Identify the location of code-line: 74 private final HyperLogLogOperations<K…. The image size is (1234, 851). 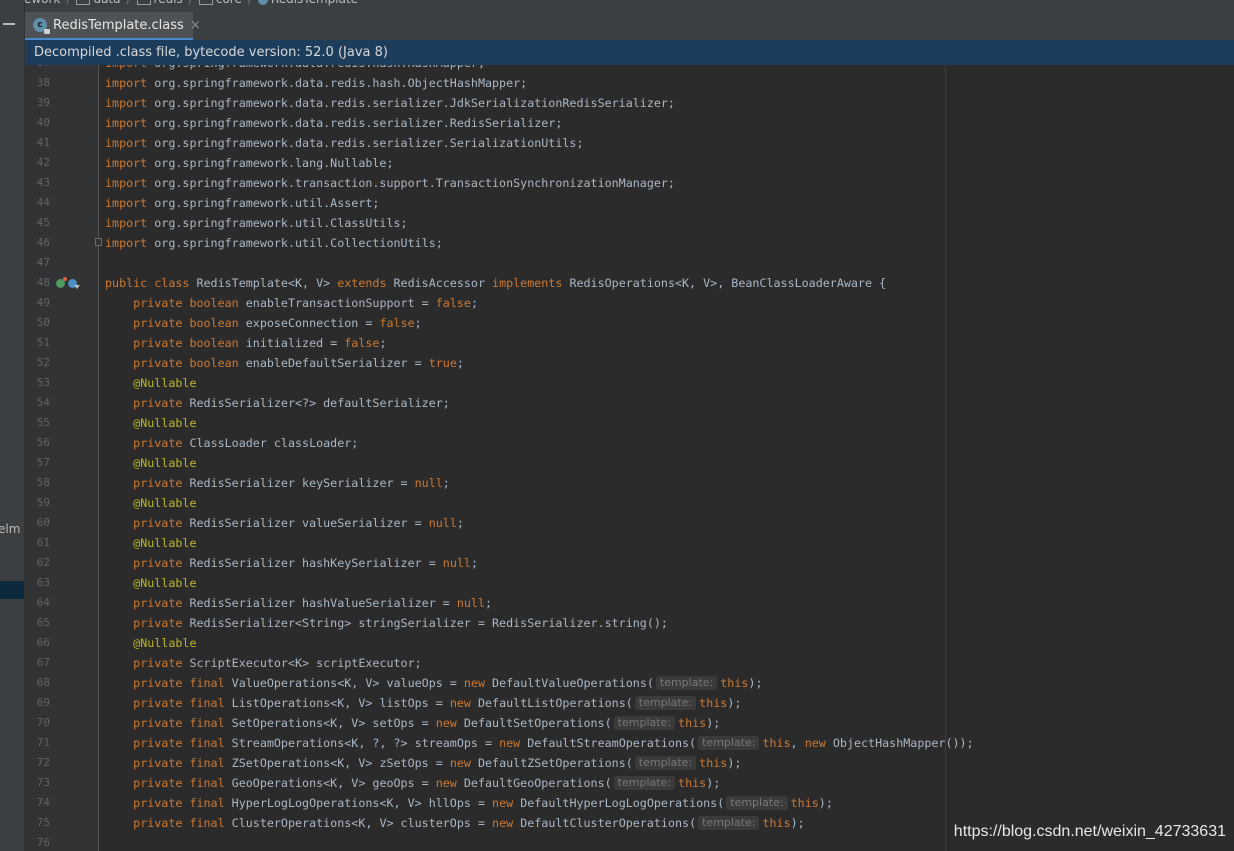
(629, 803).